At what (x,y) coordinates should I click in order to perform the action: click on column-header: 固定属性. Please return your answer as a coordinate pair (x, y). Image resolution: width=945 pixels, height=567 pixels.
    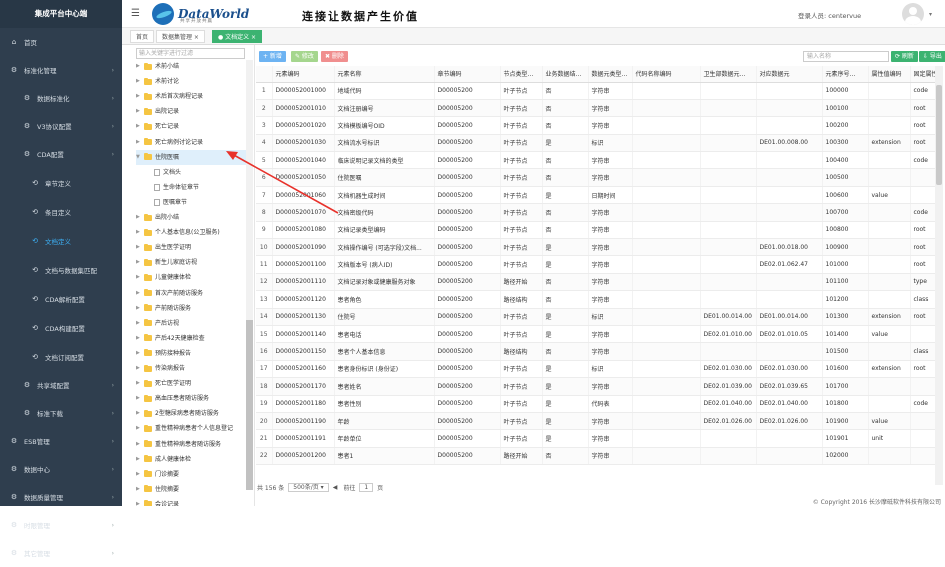
    Looking at the image, I should click on (924, 74).